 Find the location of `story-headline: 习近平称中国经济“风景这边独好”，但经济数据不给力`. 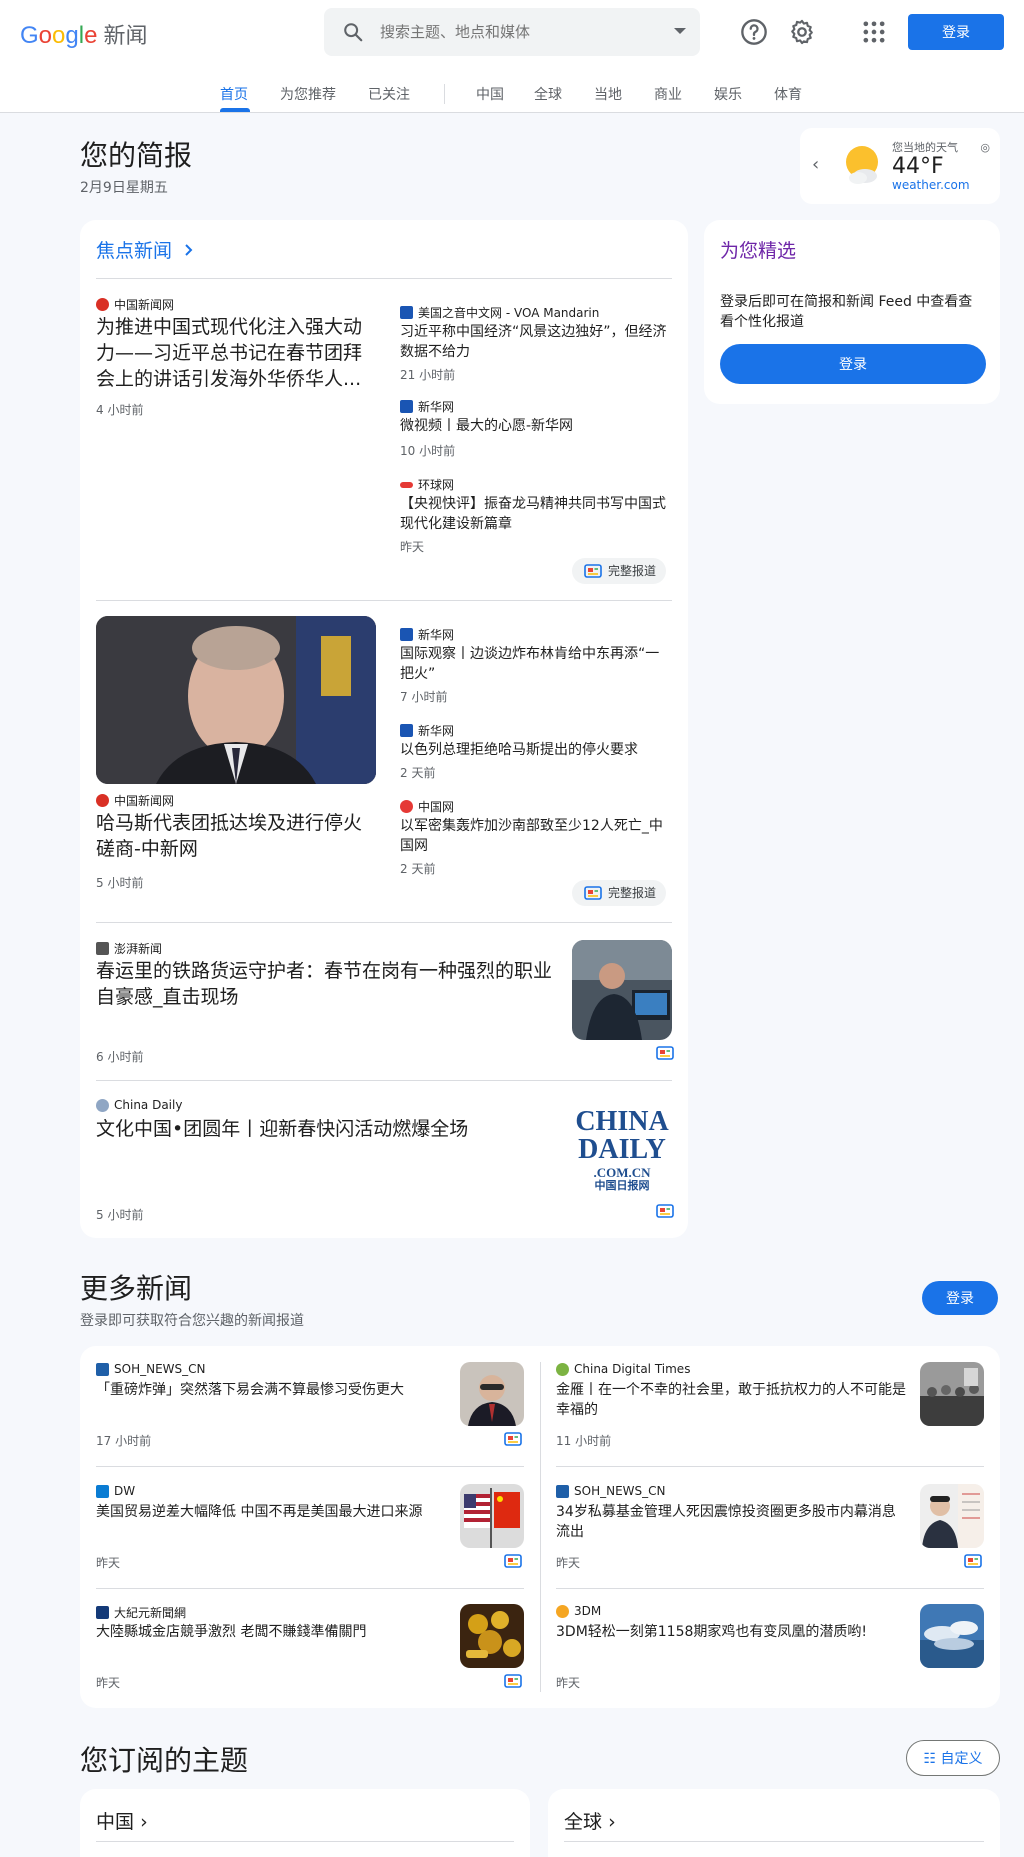

story-headline: 习近平称中国经济“风景这边独好”，但经济数据不给力 is located at coordinates (536, 342).